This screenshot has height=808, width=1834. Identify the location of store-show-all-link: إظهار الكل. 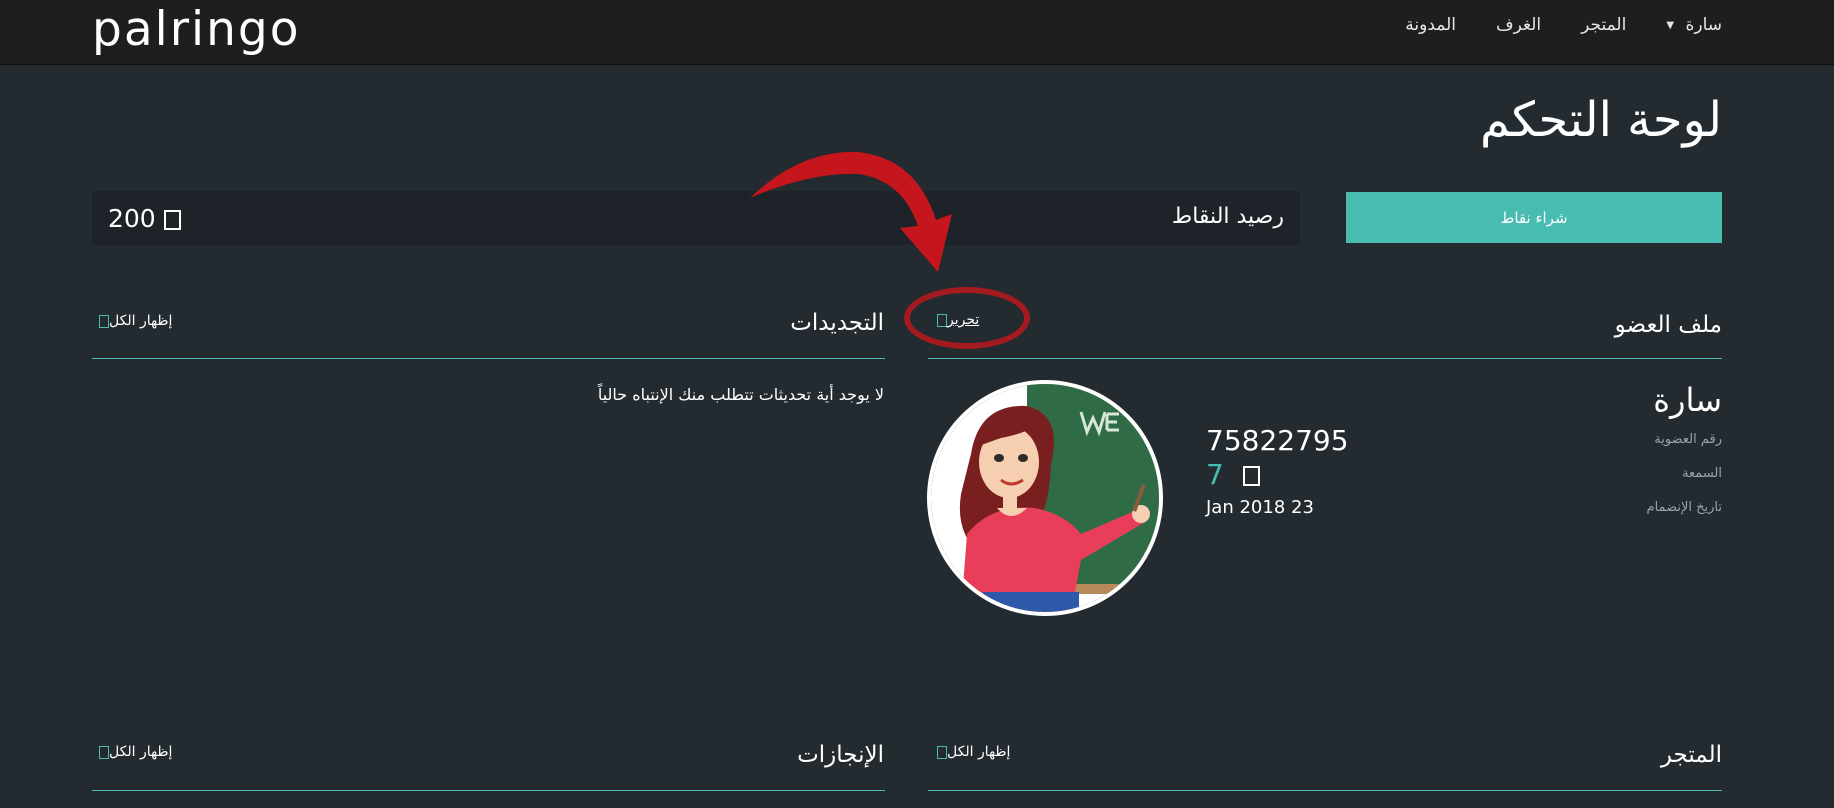
(970, 752).